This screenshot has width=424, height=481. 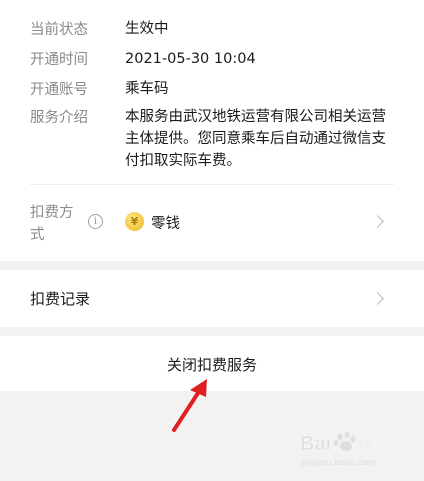 What do you see at coordinates (59, 60) in the screenshot?
I see `open-time-label: 开通时间` at bounding box center [59, 60].